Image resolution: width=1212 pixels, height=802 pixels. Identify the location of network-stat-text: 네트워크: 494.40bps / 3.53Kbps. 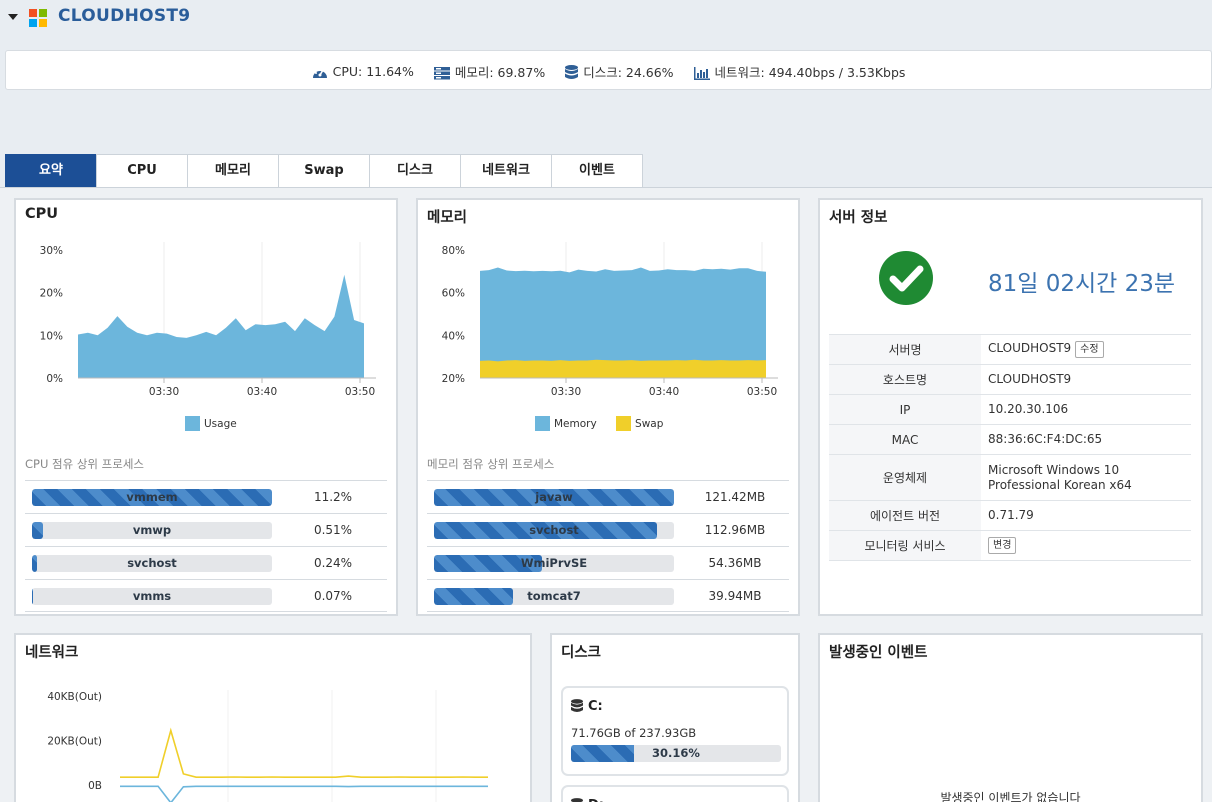
(810, 72).